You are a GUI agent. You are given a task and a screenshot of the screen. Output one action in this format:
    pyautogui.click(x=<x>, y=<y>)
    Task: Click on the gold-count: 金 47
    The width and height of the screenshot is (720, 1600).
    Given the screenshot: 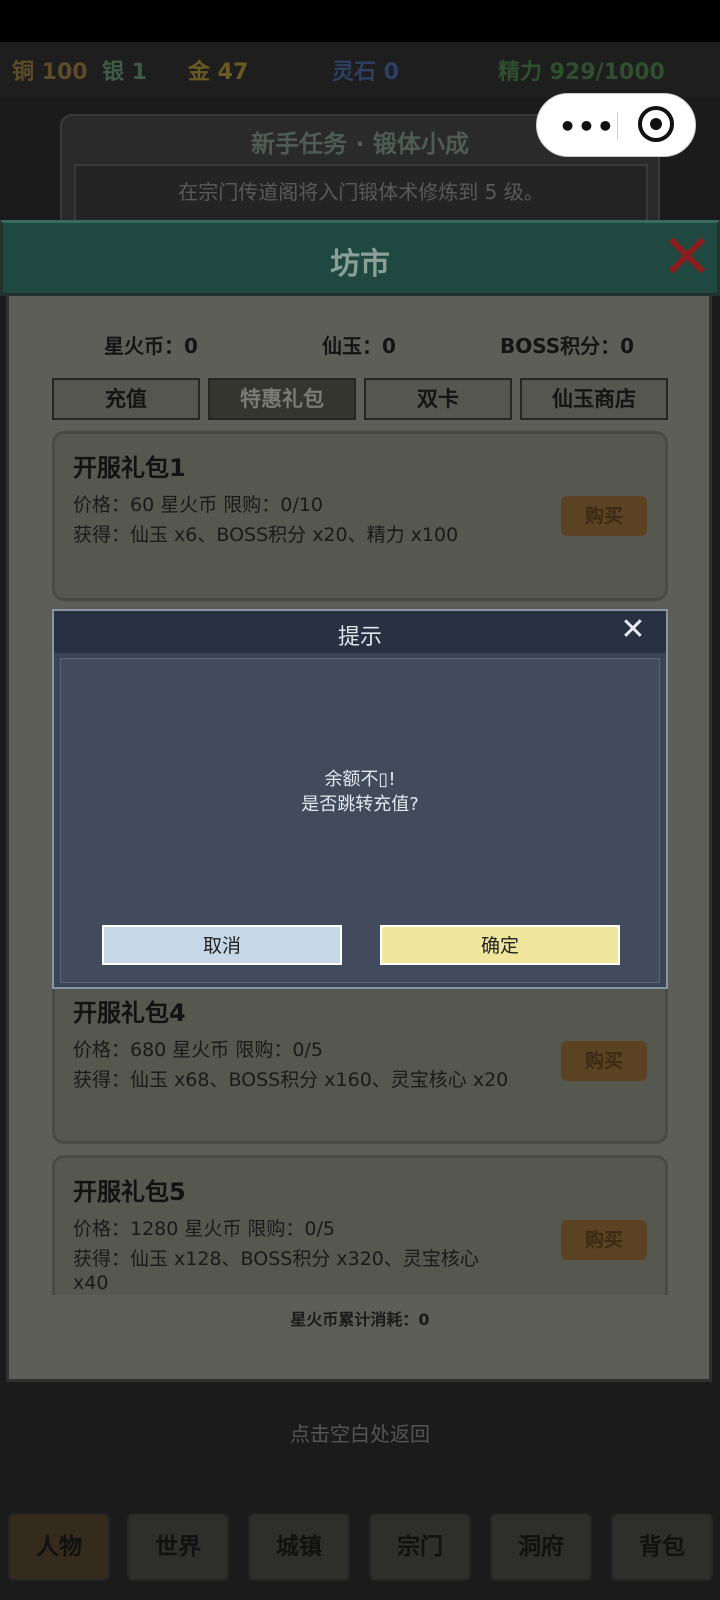 What is the action you would take?
    pyautogui.click(x=218, y=72)
    